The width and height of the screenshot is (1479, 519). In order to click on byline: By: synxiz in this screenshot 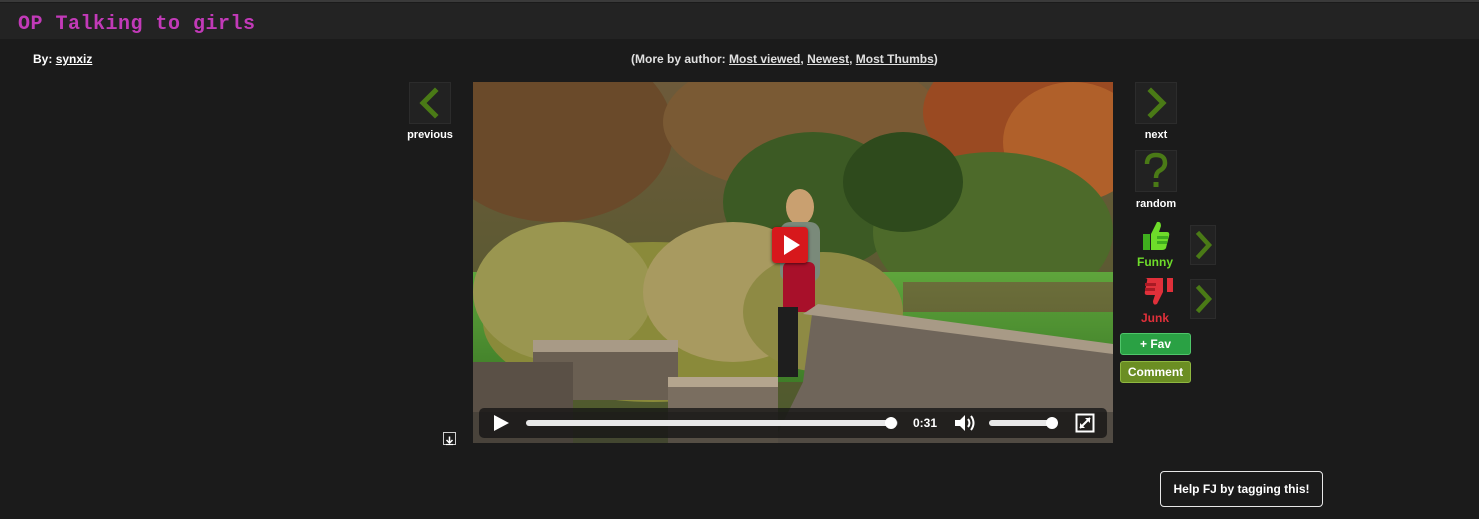, I will do `click(62, 59)`.